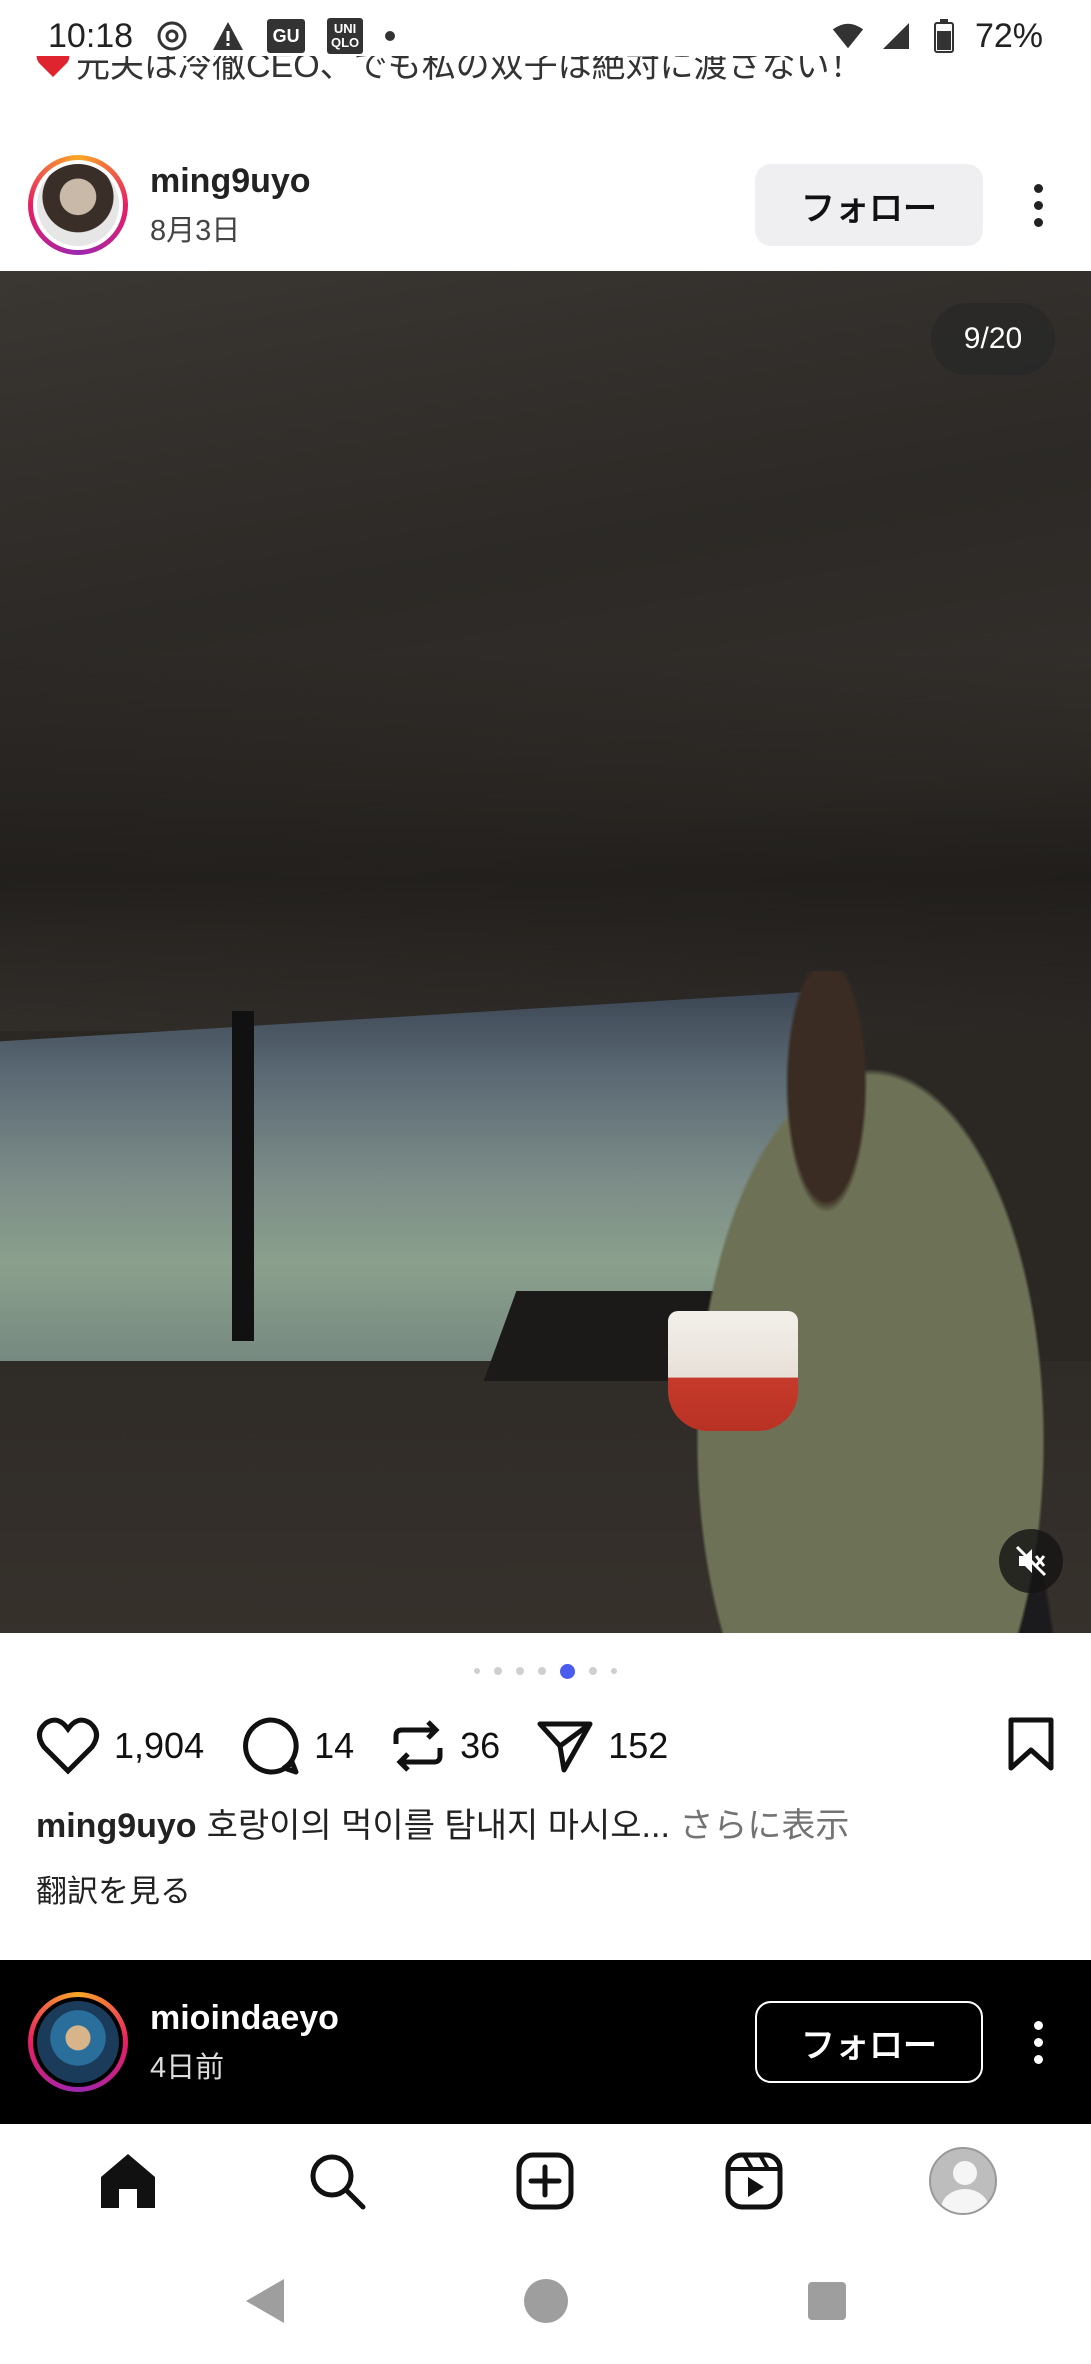  I want to click on caption-username: ming9uyo, so click(116, 1826).